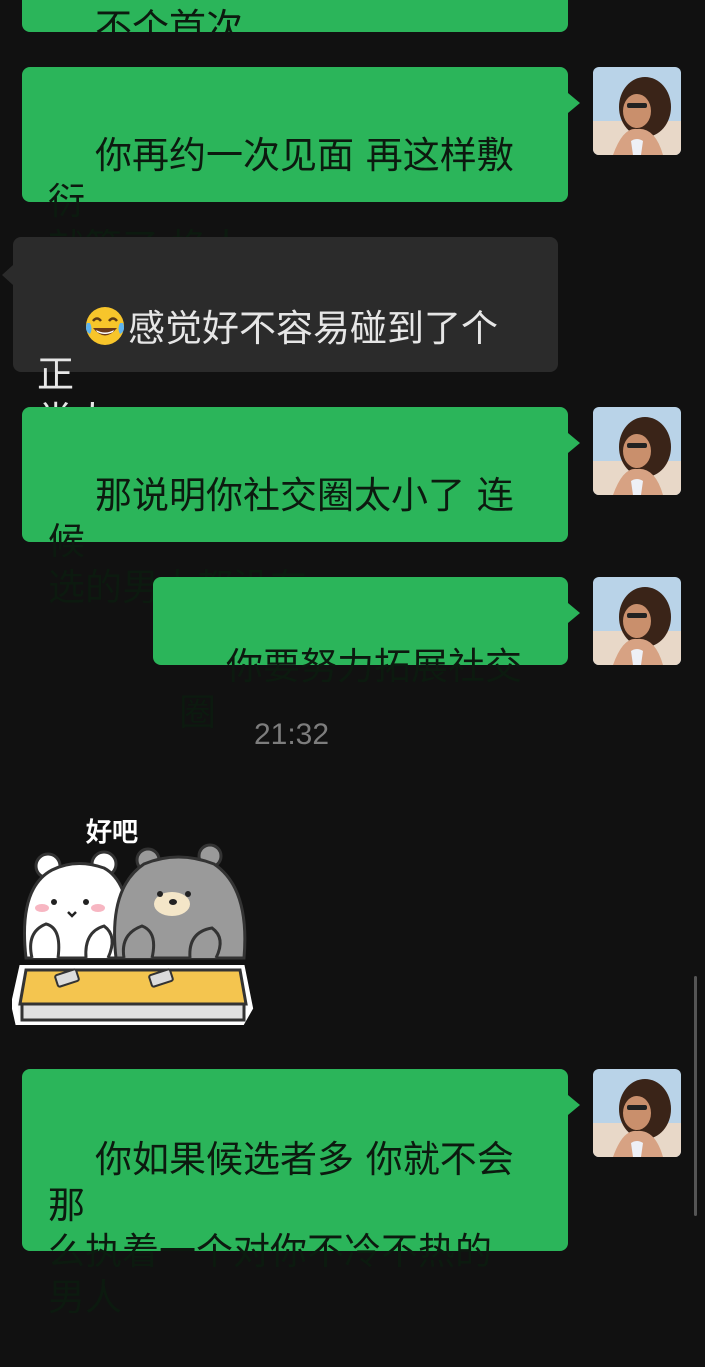 The height and width of the screenshot is (1367, 705). Describe the element at coordinates (366, 655) in the screenshot. I see `message-bubble-outgoing: 你要努力拓展社交圈` at that location.